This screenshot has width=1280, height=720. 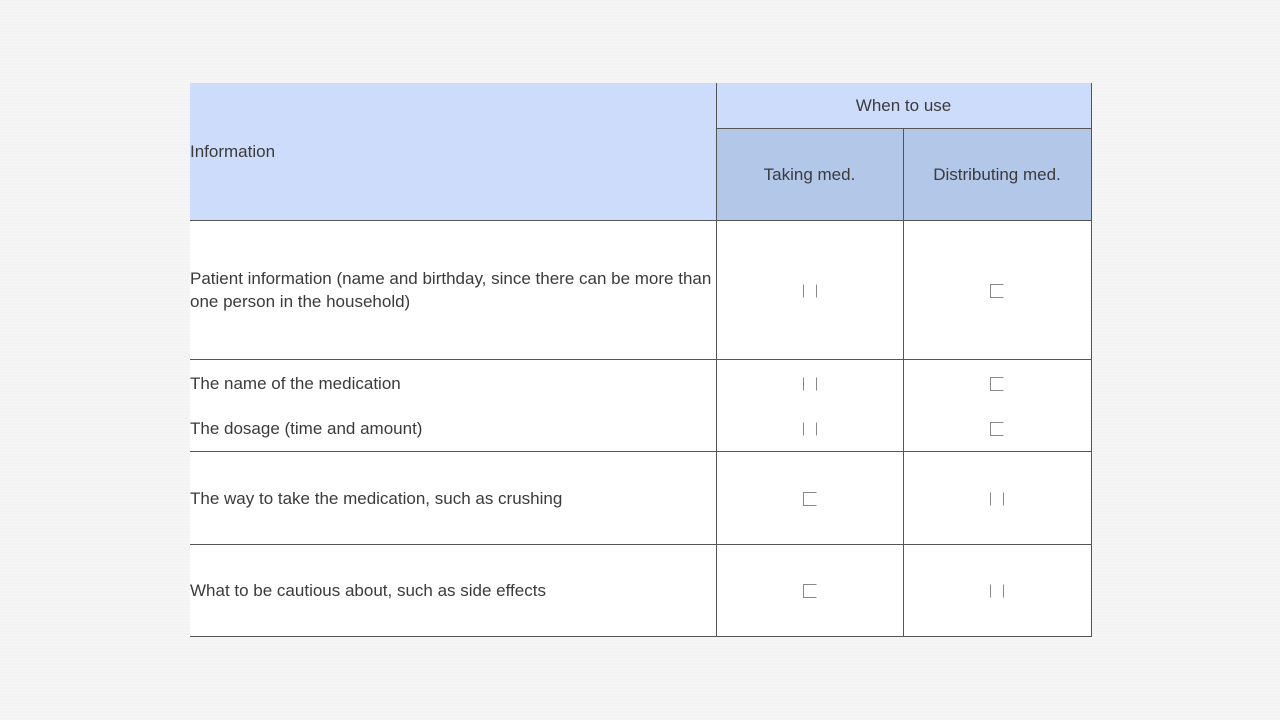 What do you see at coordinates (295, 383) in the screenshot?
I see `info-text: The name of the medication` at bounding box center [295, 383].